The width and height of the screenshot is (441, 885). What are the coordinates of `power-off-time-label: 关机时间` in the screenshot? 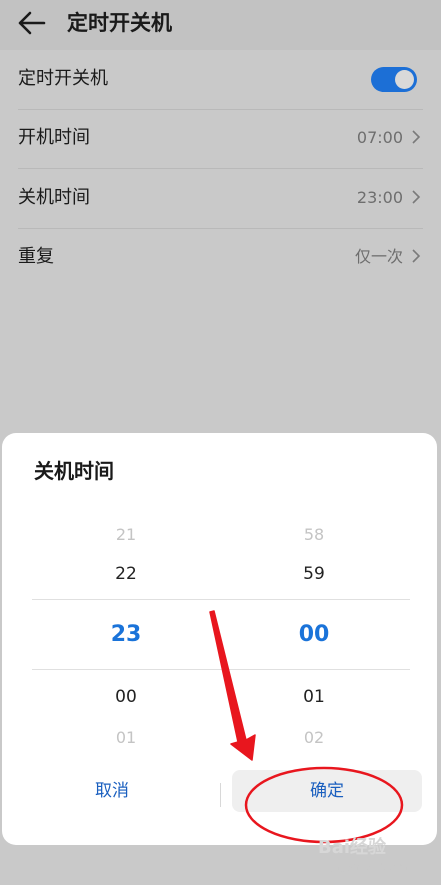 It's located at (54, 197).